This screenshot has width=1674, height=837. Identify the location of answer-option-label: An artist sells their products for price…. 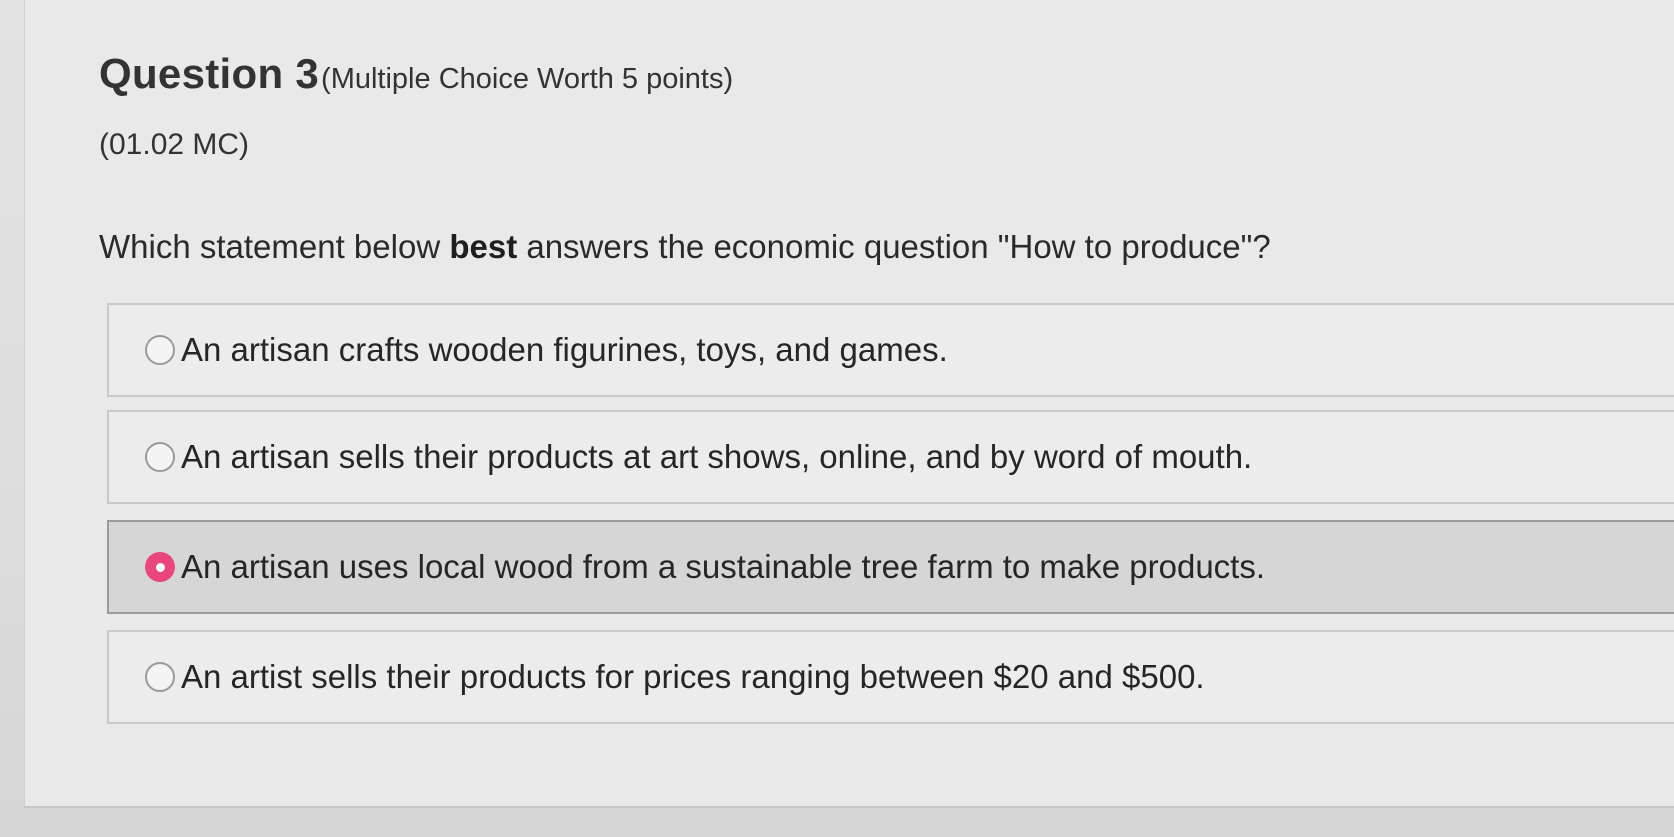
(693, 676).